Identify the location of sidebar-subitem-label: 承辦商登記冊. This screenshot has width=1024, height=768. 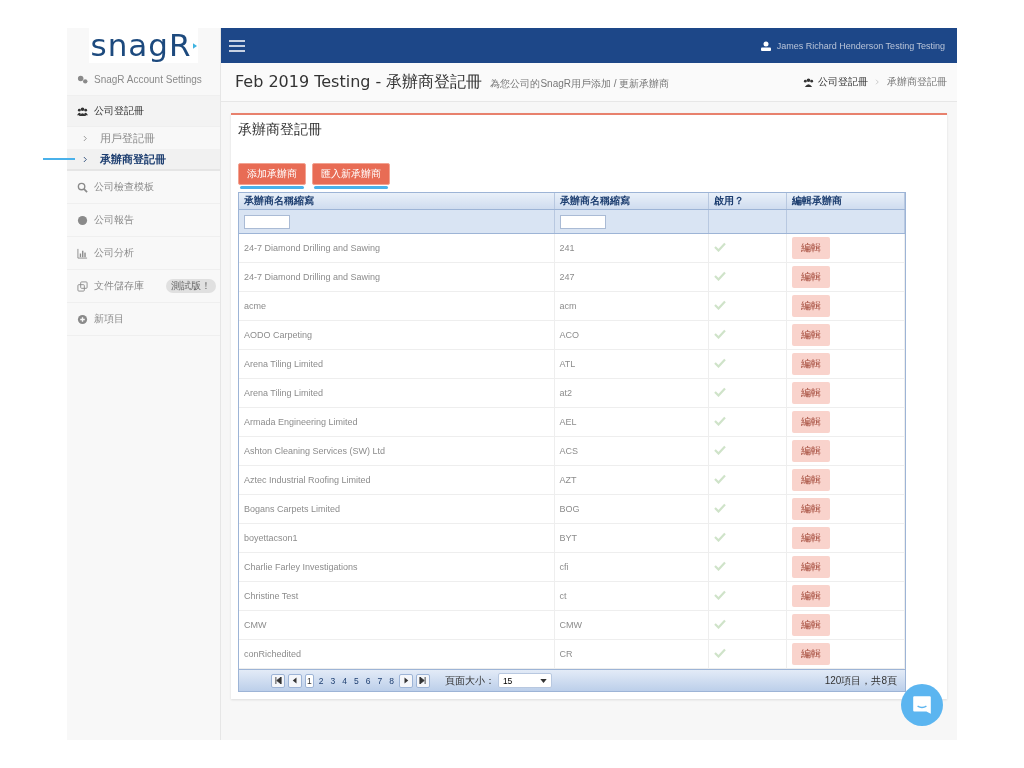
(133, 159).